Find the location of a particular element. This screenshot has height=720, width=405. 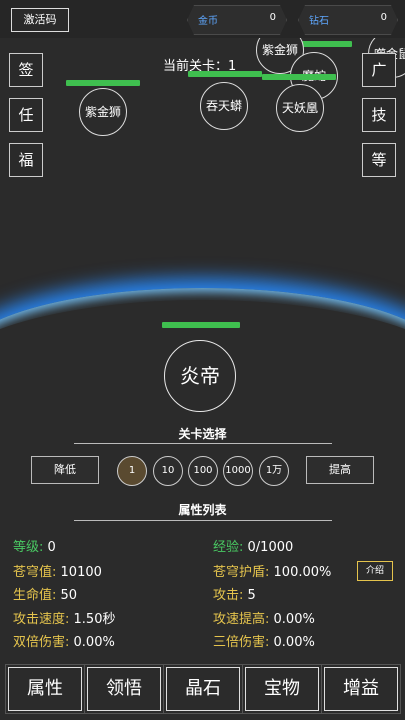

stat-attack: 攻击: 5 is located at coordinates (234, 593).